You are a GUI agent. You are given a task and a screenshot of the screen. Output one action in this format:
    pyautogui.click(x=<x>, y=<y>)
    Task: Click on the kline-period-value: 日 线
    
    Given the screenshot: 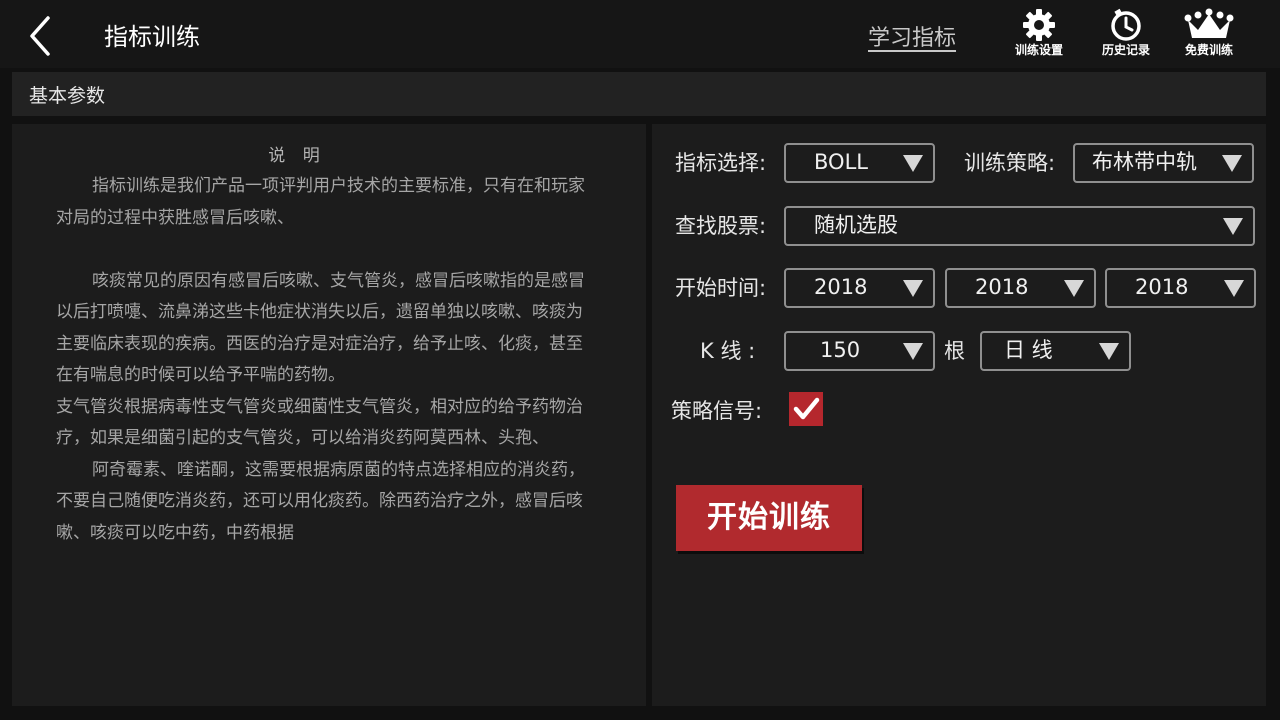 What is the action you would take?
    pyautogui.click(x=1028, y=350)
    